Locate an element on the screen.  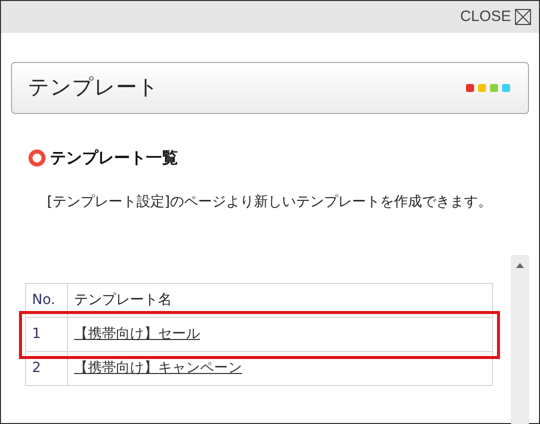
ring-icon is located at coordinates (37, 158).